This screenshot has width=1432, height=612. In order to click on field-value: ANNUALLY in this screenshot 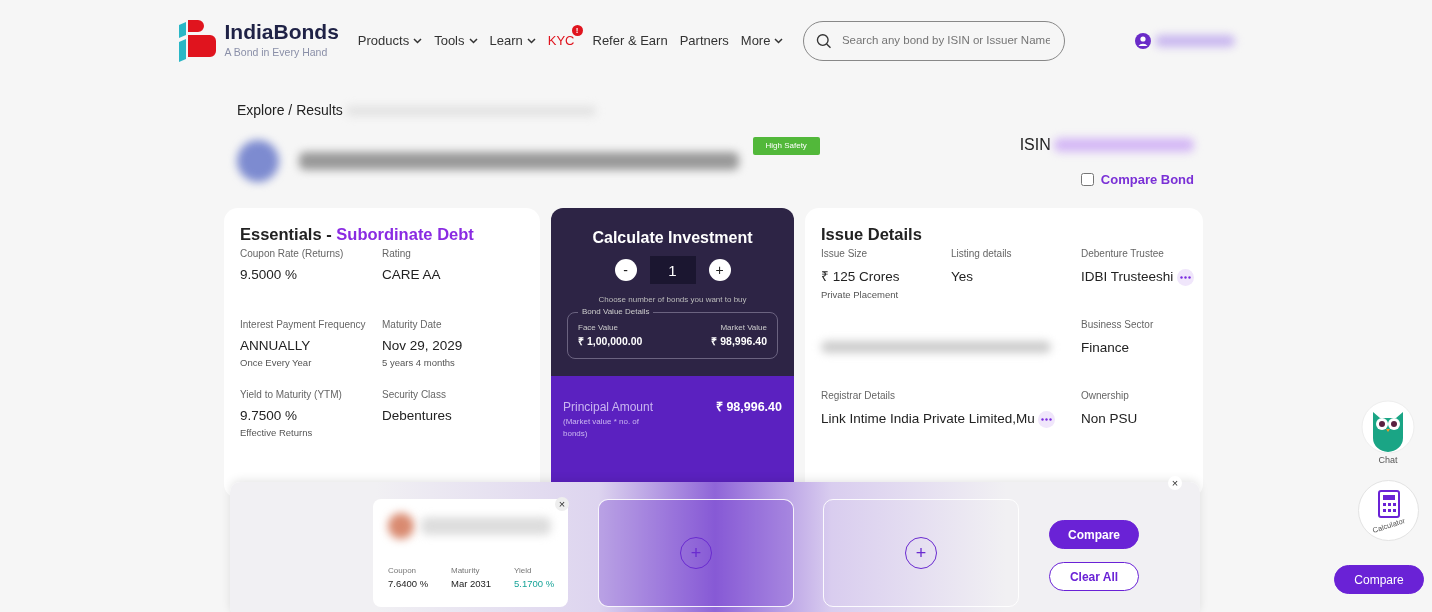, I will do `click(276, 345)`.